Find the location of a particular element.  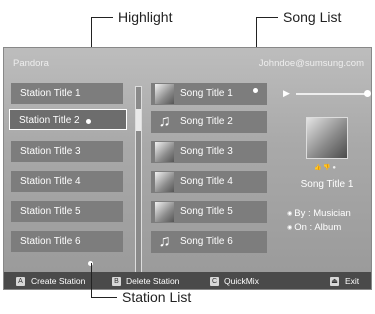

station-label: Station Title 3 is located at coordinates (50, 151).